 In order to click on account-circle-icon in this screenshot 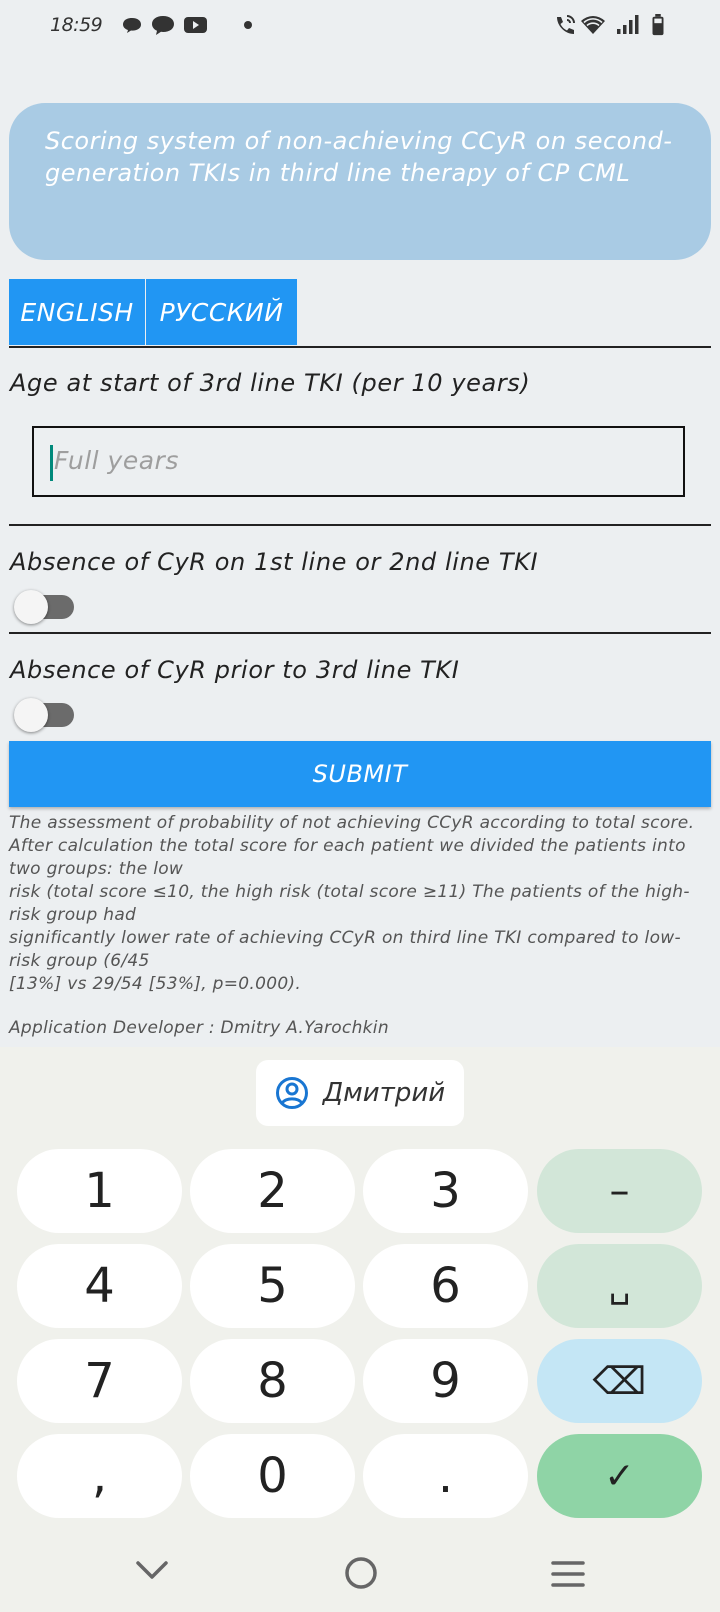, I will do `click(291, 1093)`.